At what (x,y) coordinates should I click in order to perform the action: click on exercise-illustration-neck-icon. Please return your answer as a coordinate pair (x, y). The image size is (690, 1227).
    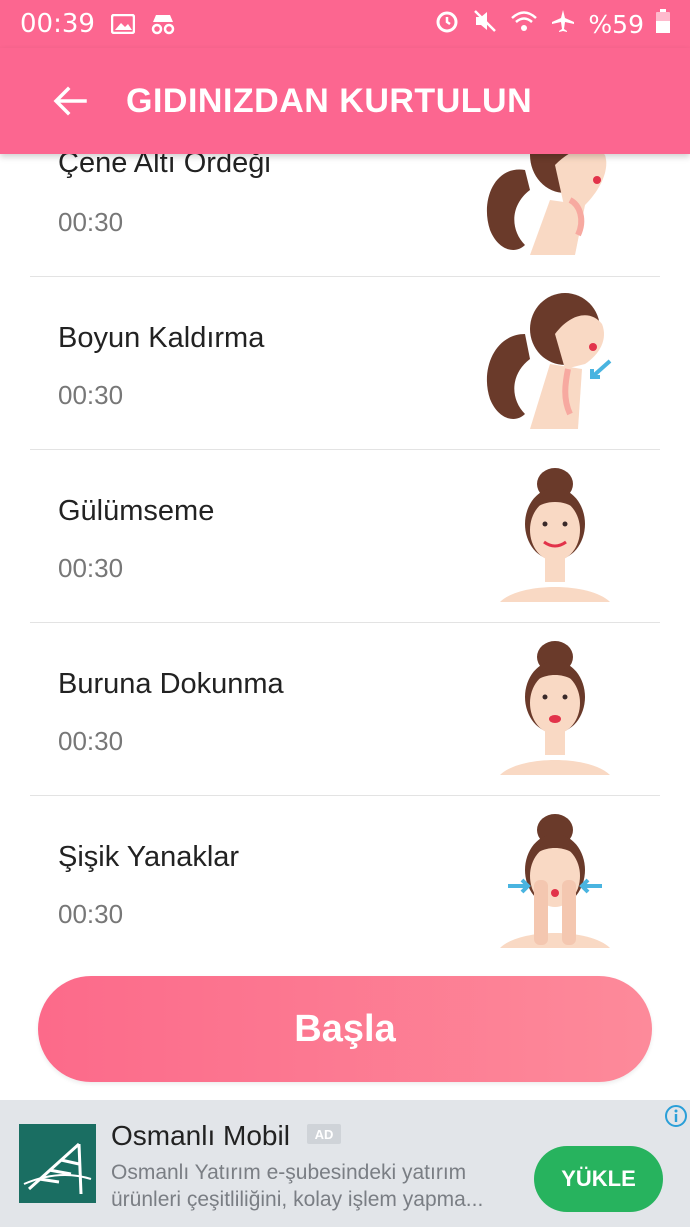
    Looking at the image, I should click on (549, 361).